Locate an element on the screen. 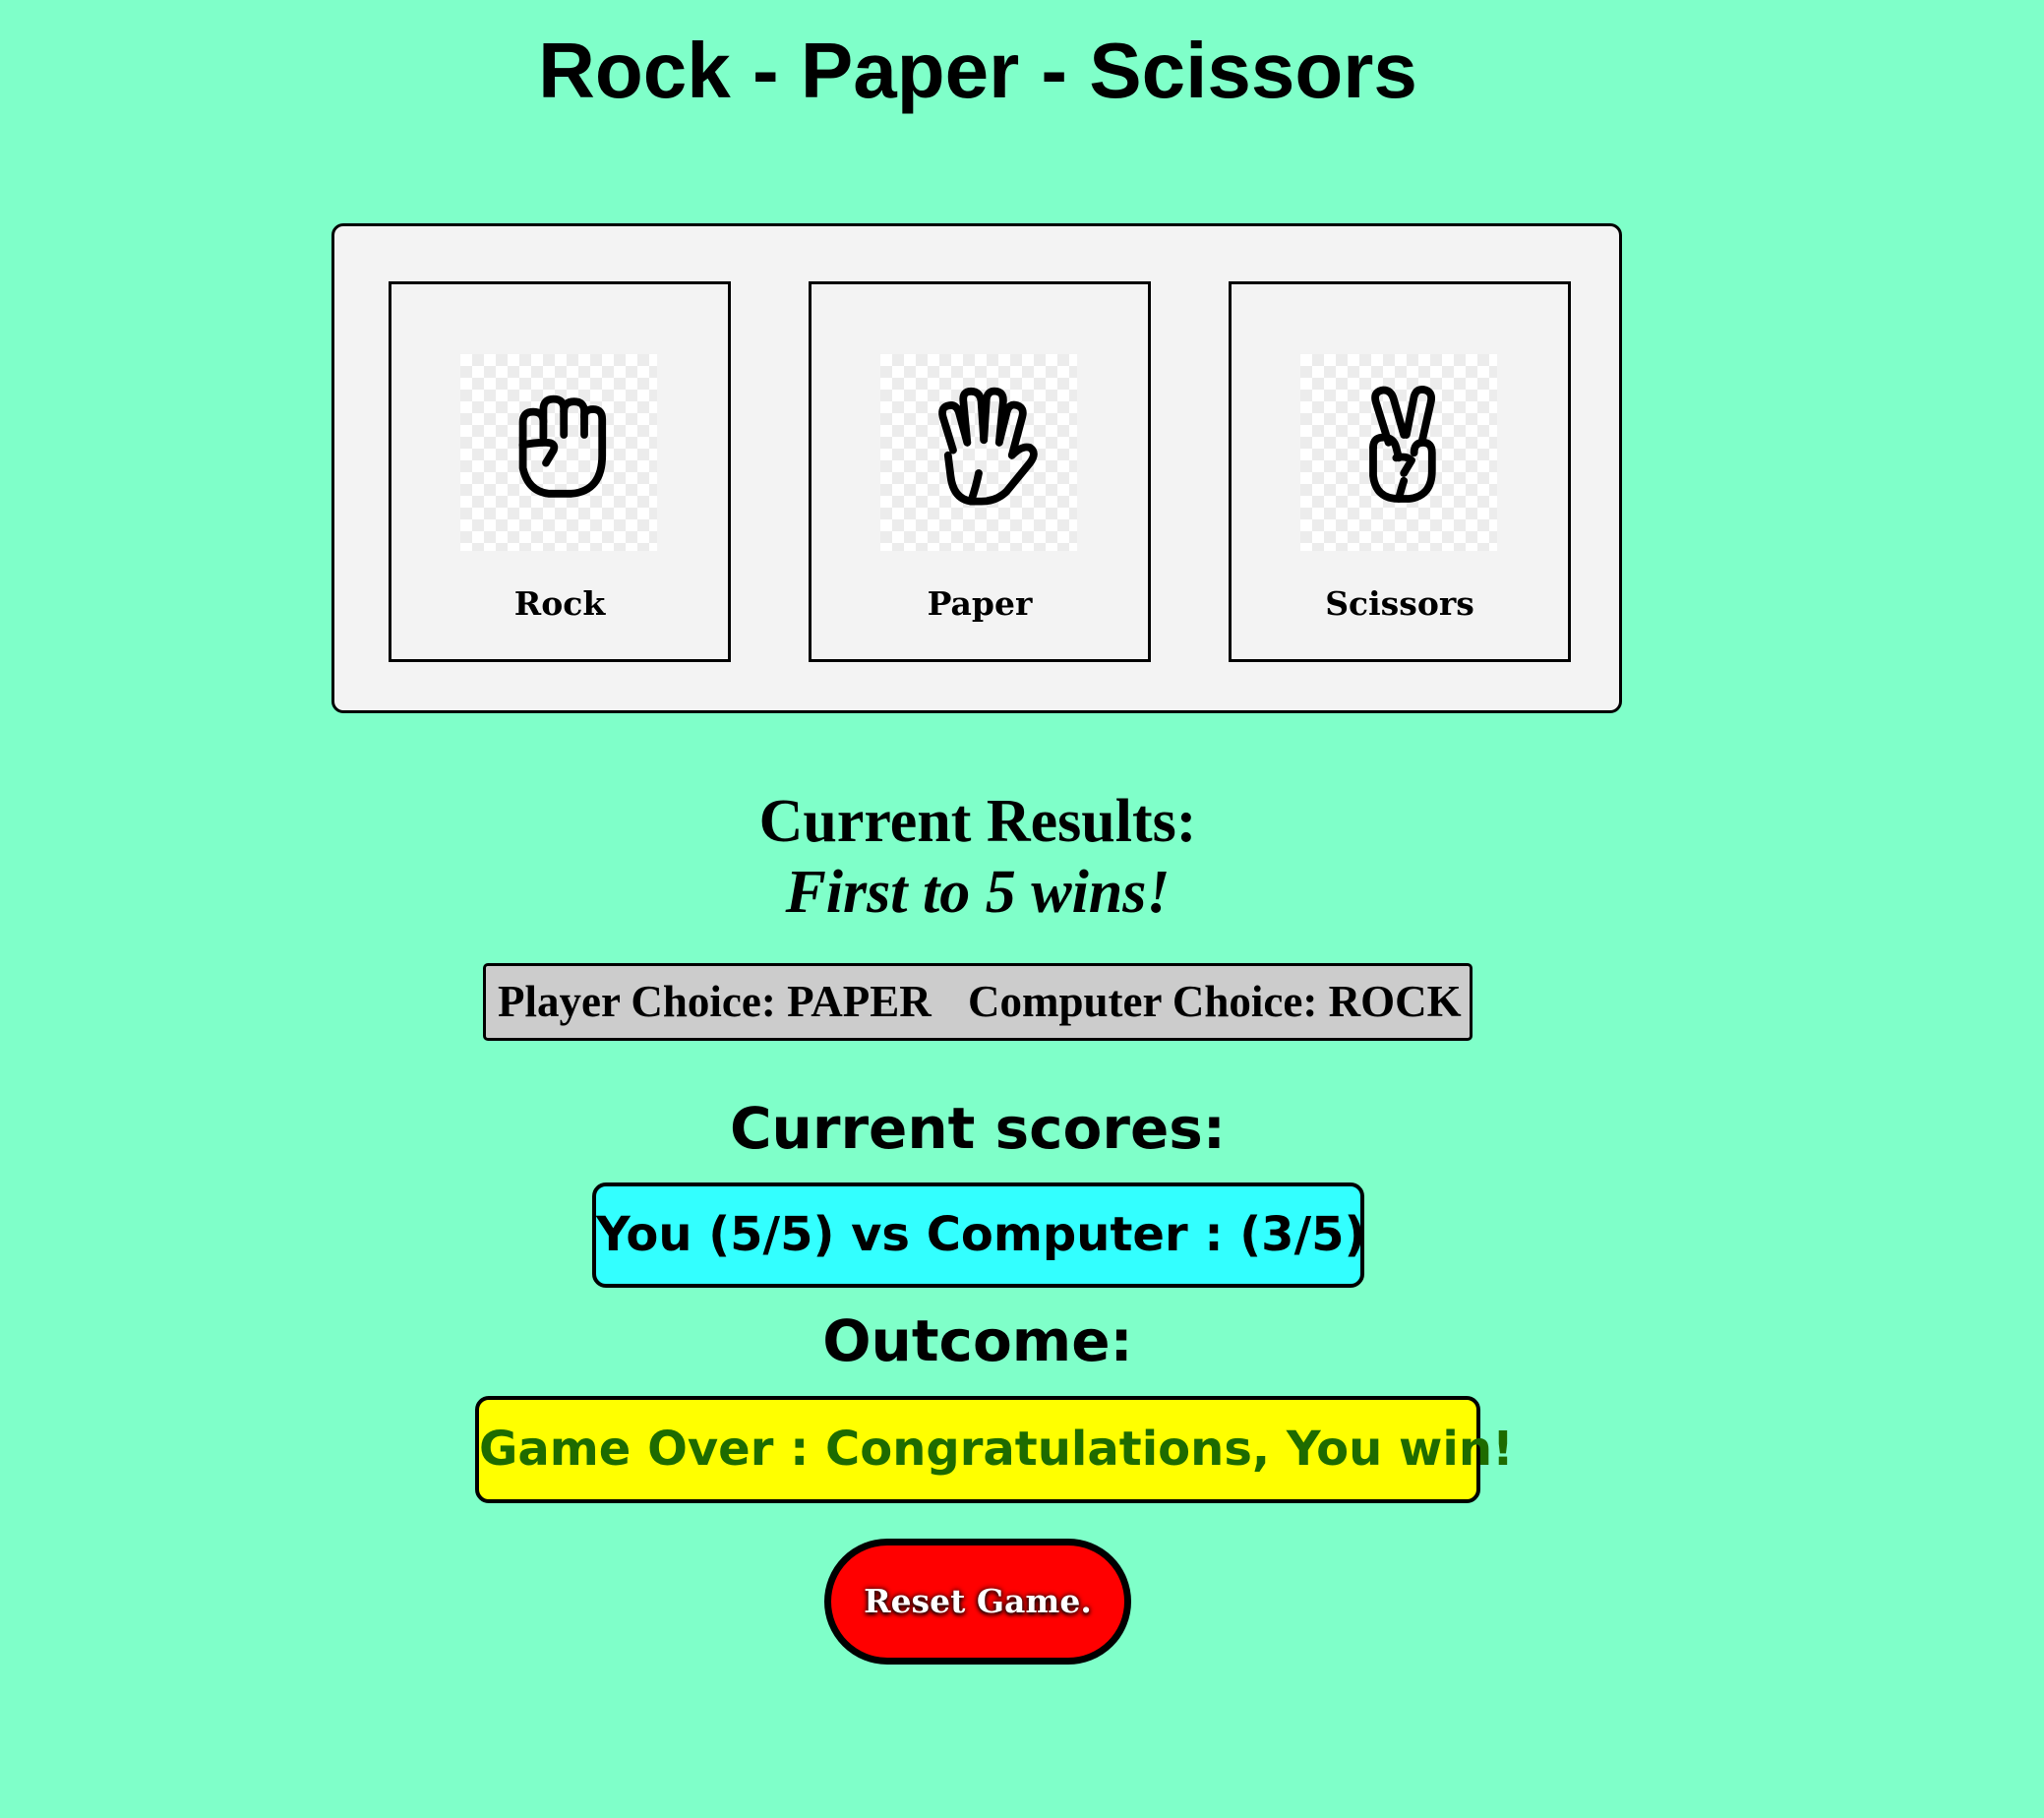 This screenshot has height=1818, width=2044. scissors-choice-button: Scissors is located at coordinates (1400, 471).